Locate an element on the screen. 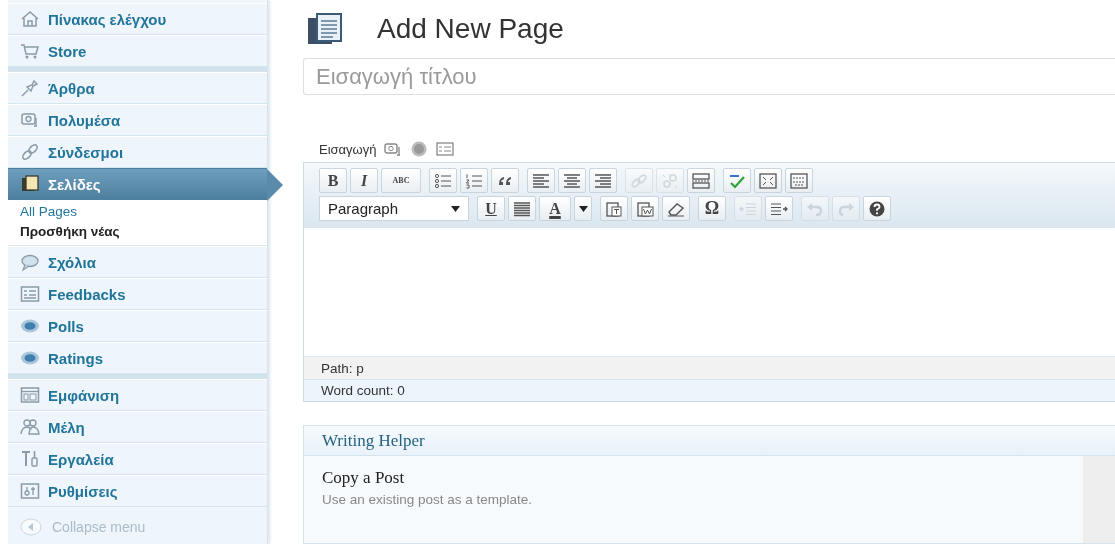  submenu-item: Προσθήκη νέας is located at coordinates (64, 231).